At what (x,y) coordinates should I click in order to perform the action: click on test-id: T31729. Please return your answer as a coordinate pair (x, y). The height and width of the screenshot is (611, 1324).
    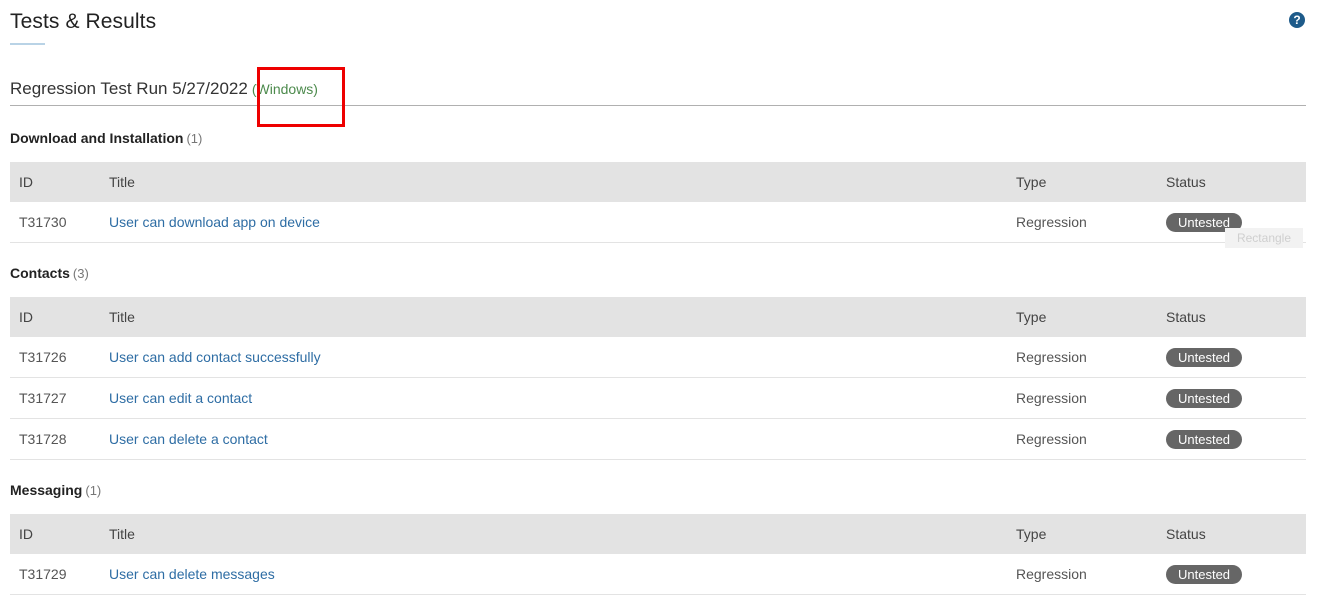
    Looking at the image, I should click on (43, 574).